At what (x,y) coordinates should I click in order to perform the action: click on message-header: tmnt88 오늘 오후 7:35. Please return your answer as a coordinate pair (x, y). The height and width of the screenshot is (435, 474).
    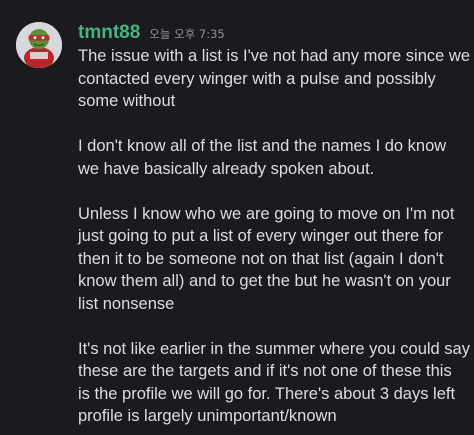
    Looking at the image, I should click on (151, 33).